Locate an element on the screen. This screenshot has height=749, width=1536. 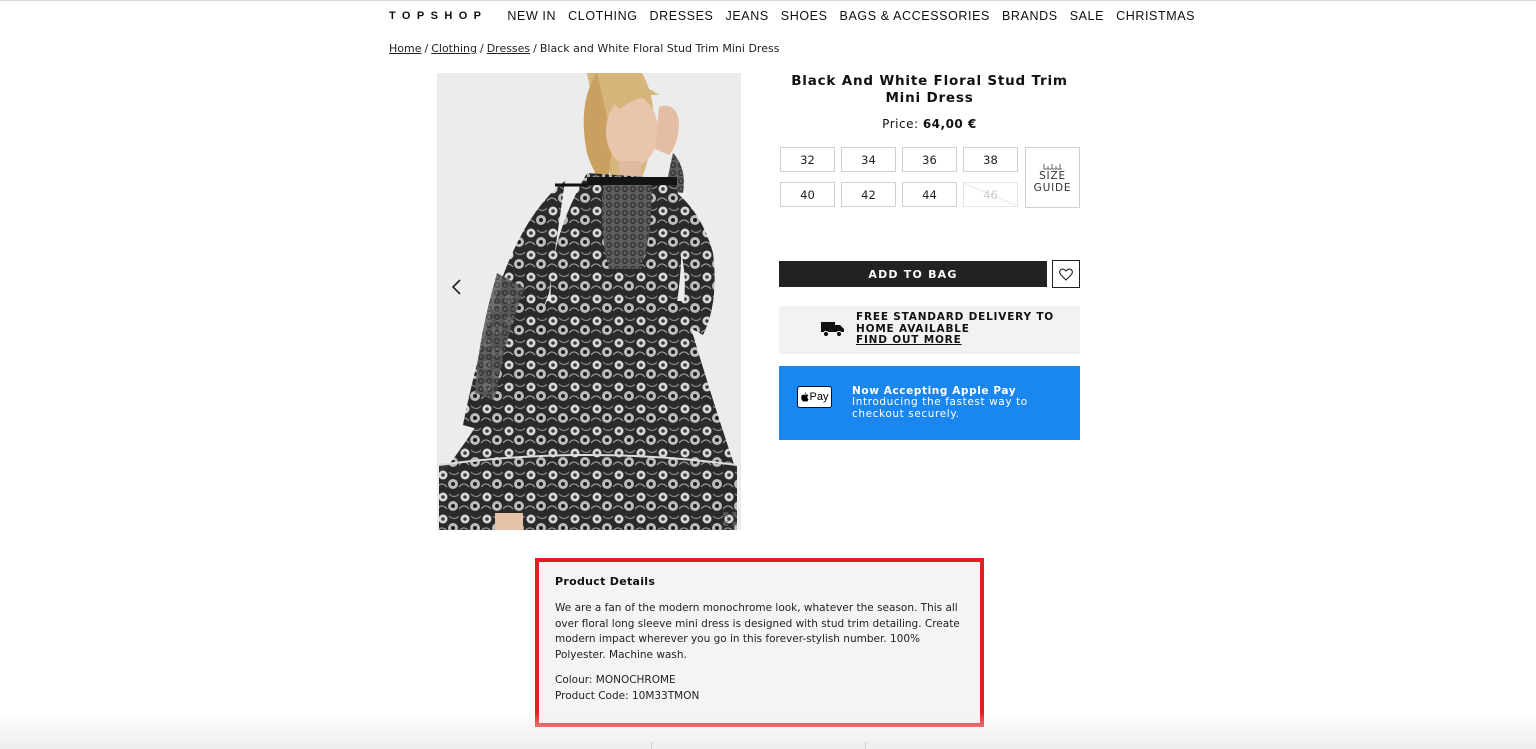
size-option: 32 is located at coordinates (807, 159).